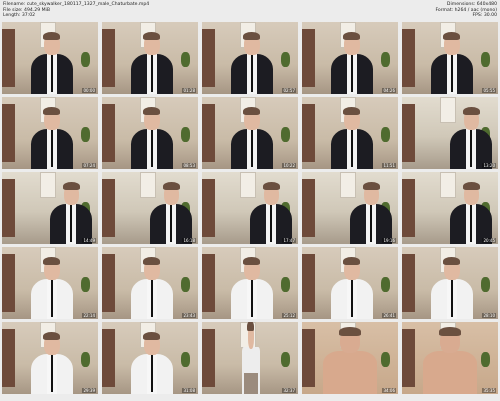 This screenshot has height=401, width=500. I want to click on timestamp-label: 23:43, so click(189, 315).